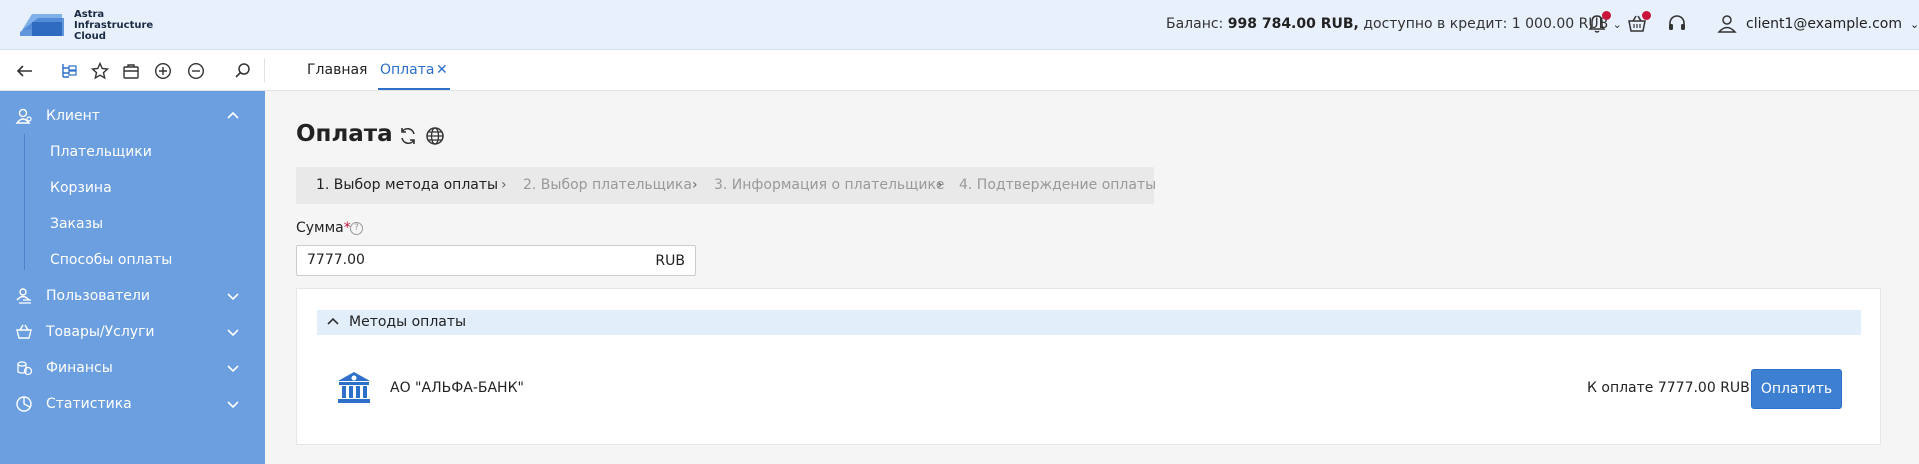 Image resolution: width=1919 pixels, height=464 pixels. Describe the element at coordinates (407, 70) in the screenshot. I see `tab-payment: Оплата` at that location.